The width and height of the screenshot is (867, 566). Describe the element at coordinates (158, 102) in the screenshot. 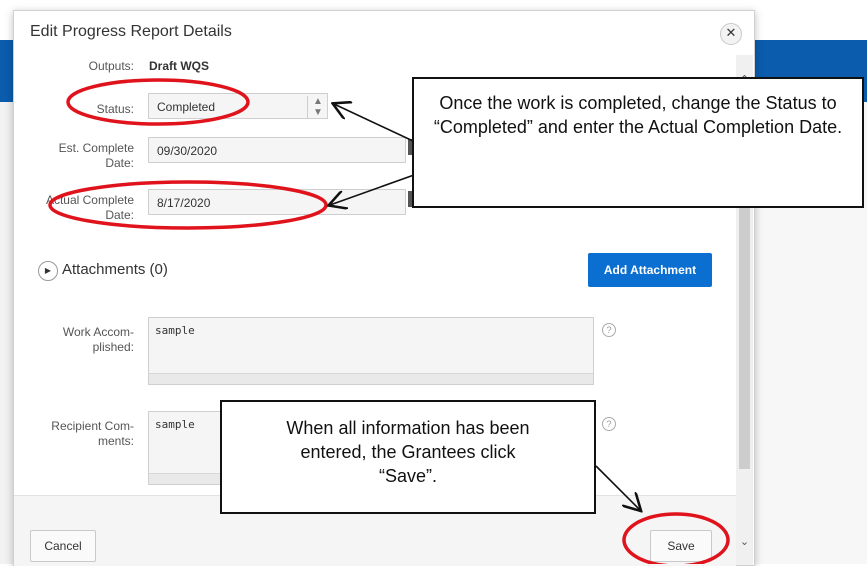

I see `status-highlight-ellipse` at that location.